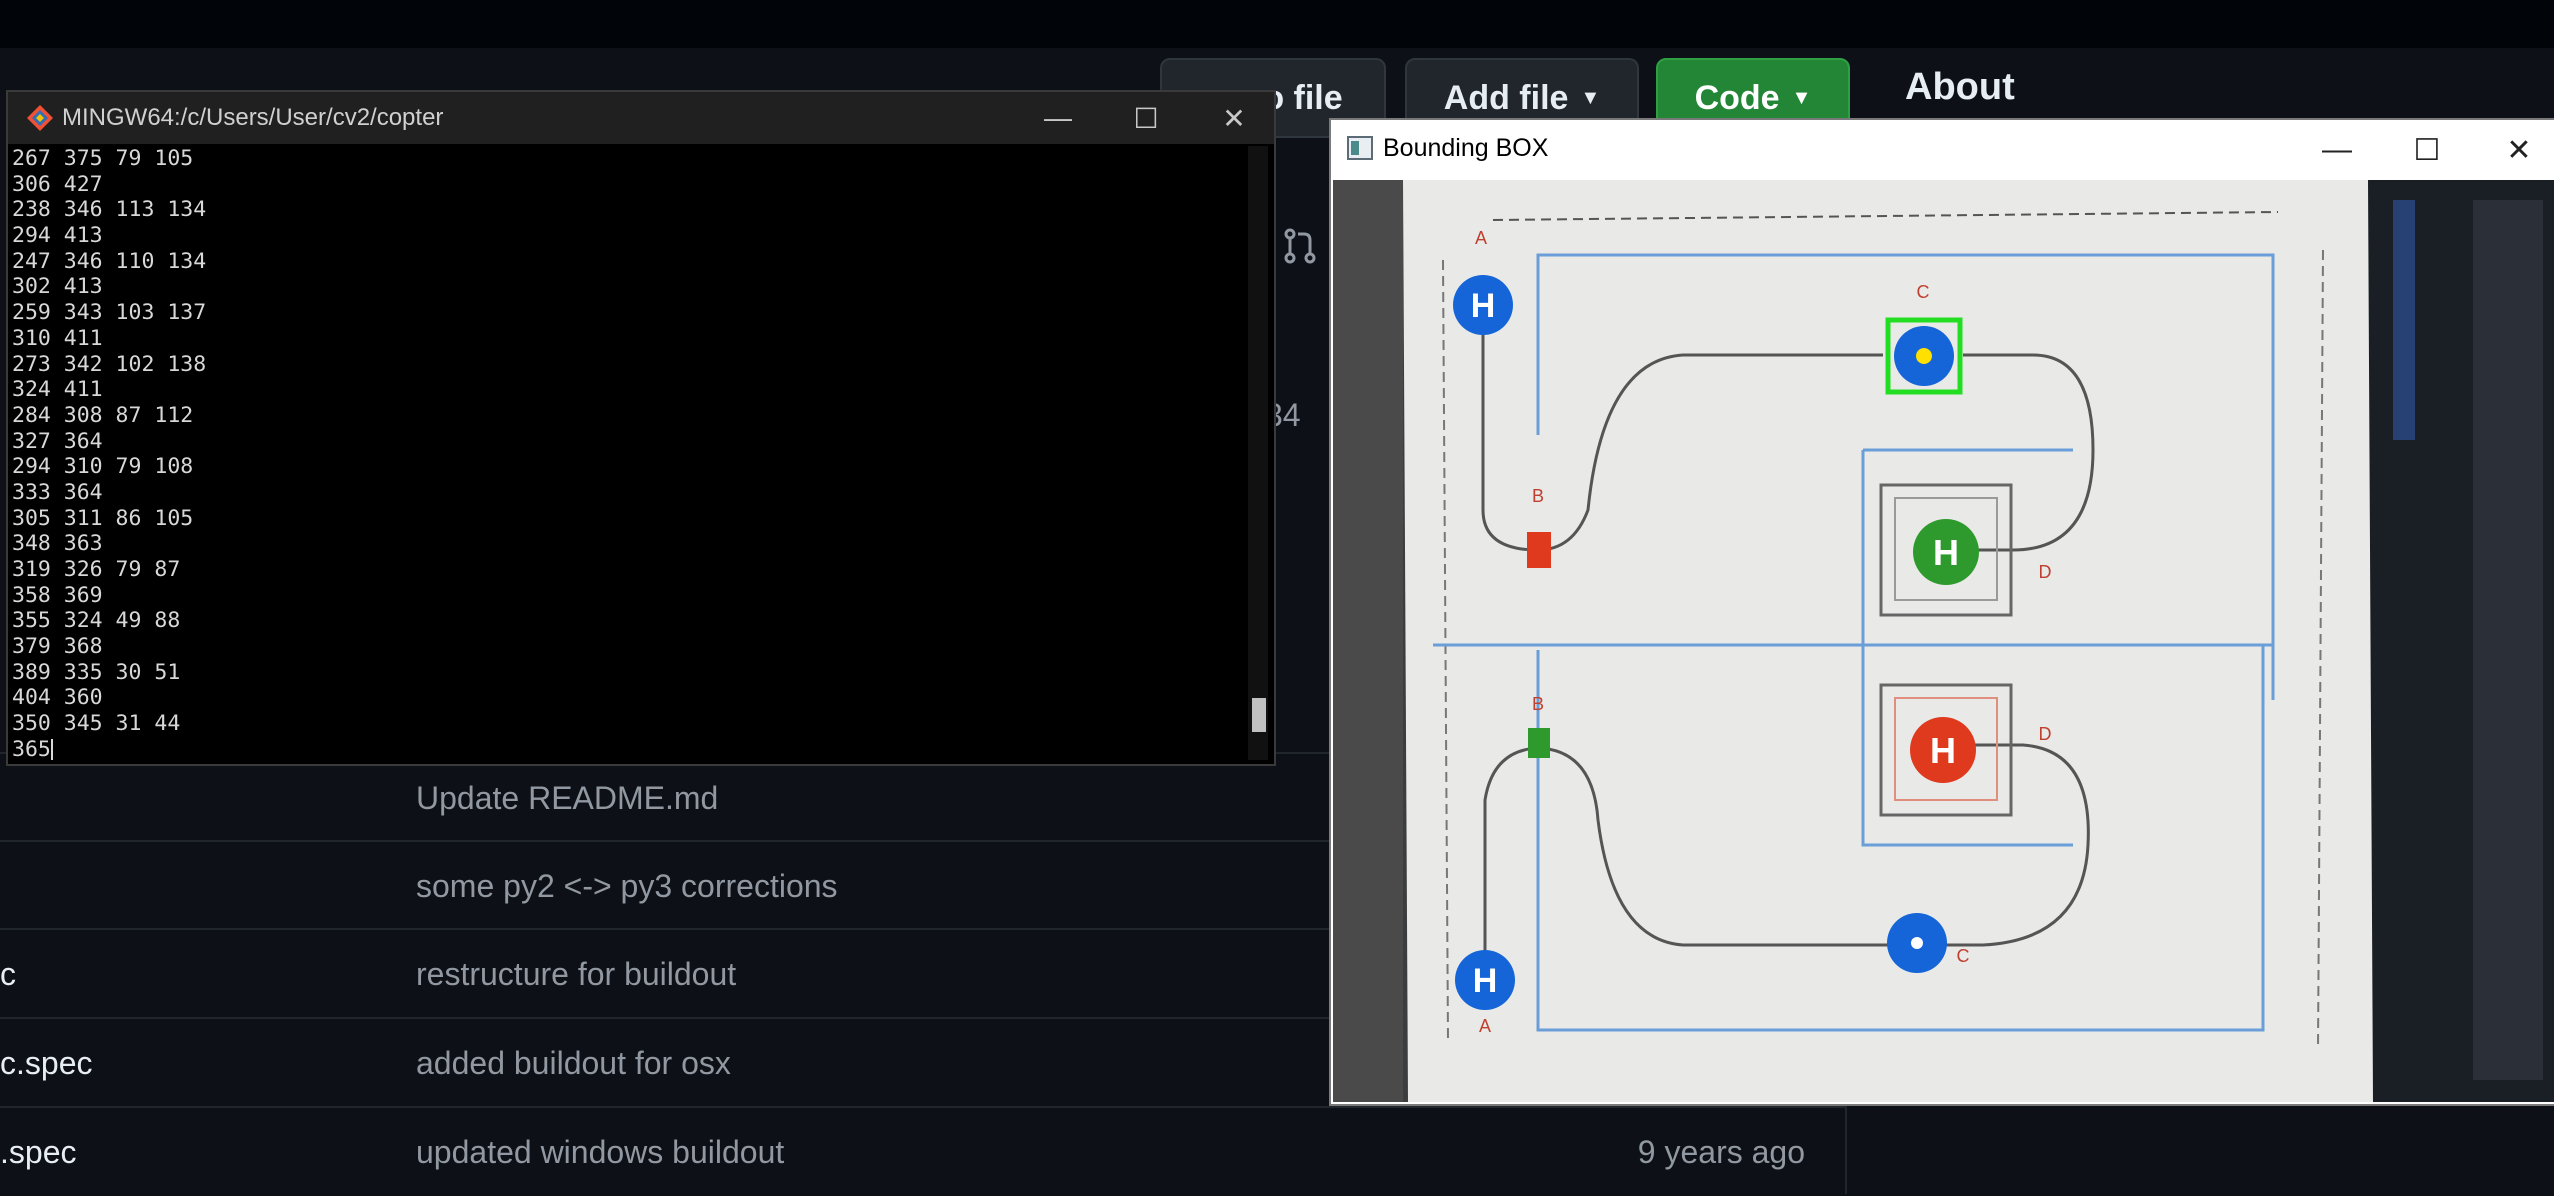 This screenshot has width=2554, height=1196. I want to click on terminal-line: 379 368, so click(57, 647).